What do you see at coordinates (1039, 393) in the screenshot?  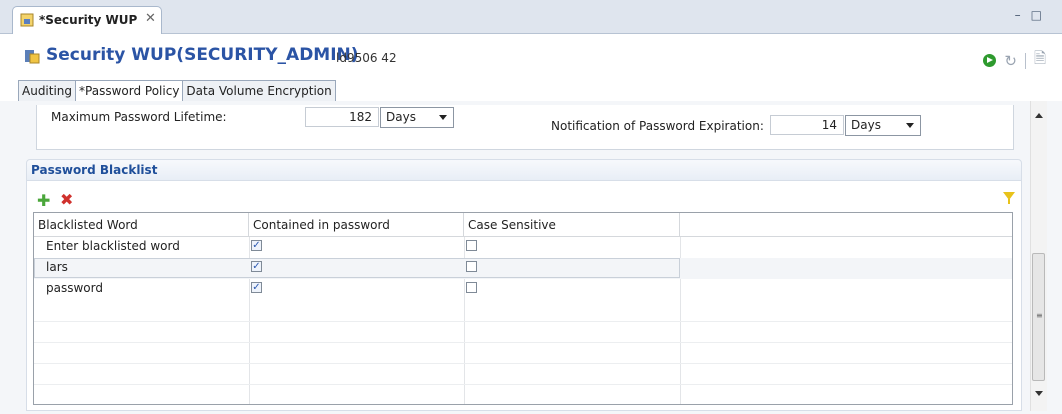 I see `scroll-down-arrow-icon` at bounding box center [1039, 393].